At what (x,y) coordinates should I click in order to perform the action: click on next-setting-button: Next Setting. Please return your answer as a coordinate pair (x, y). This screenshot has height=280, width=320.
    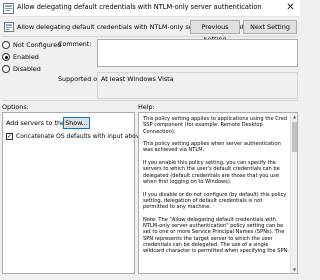
    Looking at the image, I should click on (270, 27).